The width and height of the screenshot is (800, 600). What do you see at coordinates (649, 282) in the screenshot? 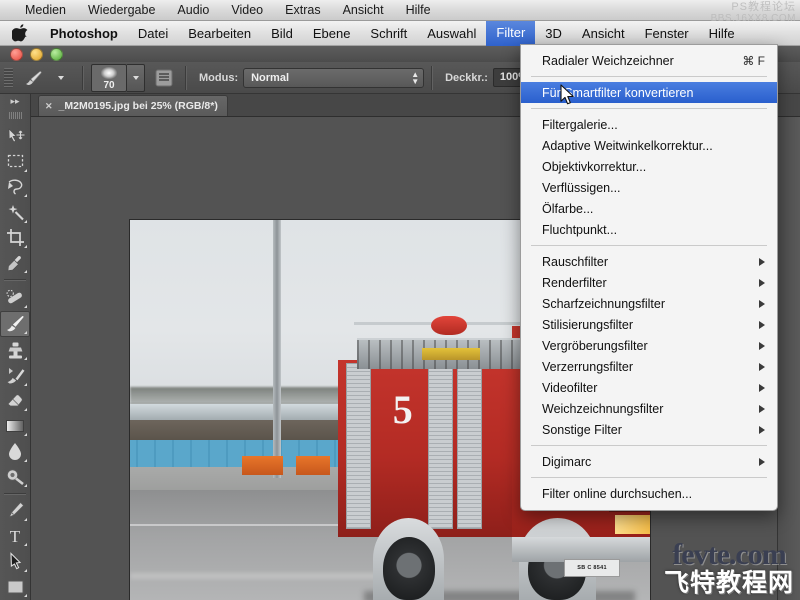
I see `menu-item-renderfilter: Renderfilter` at bounding box center [649, 282].